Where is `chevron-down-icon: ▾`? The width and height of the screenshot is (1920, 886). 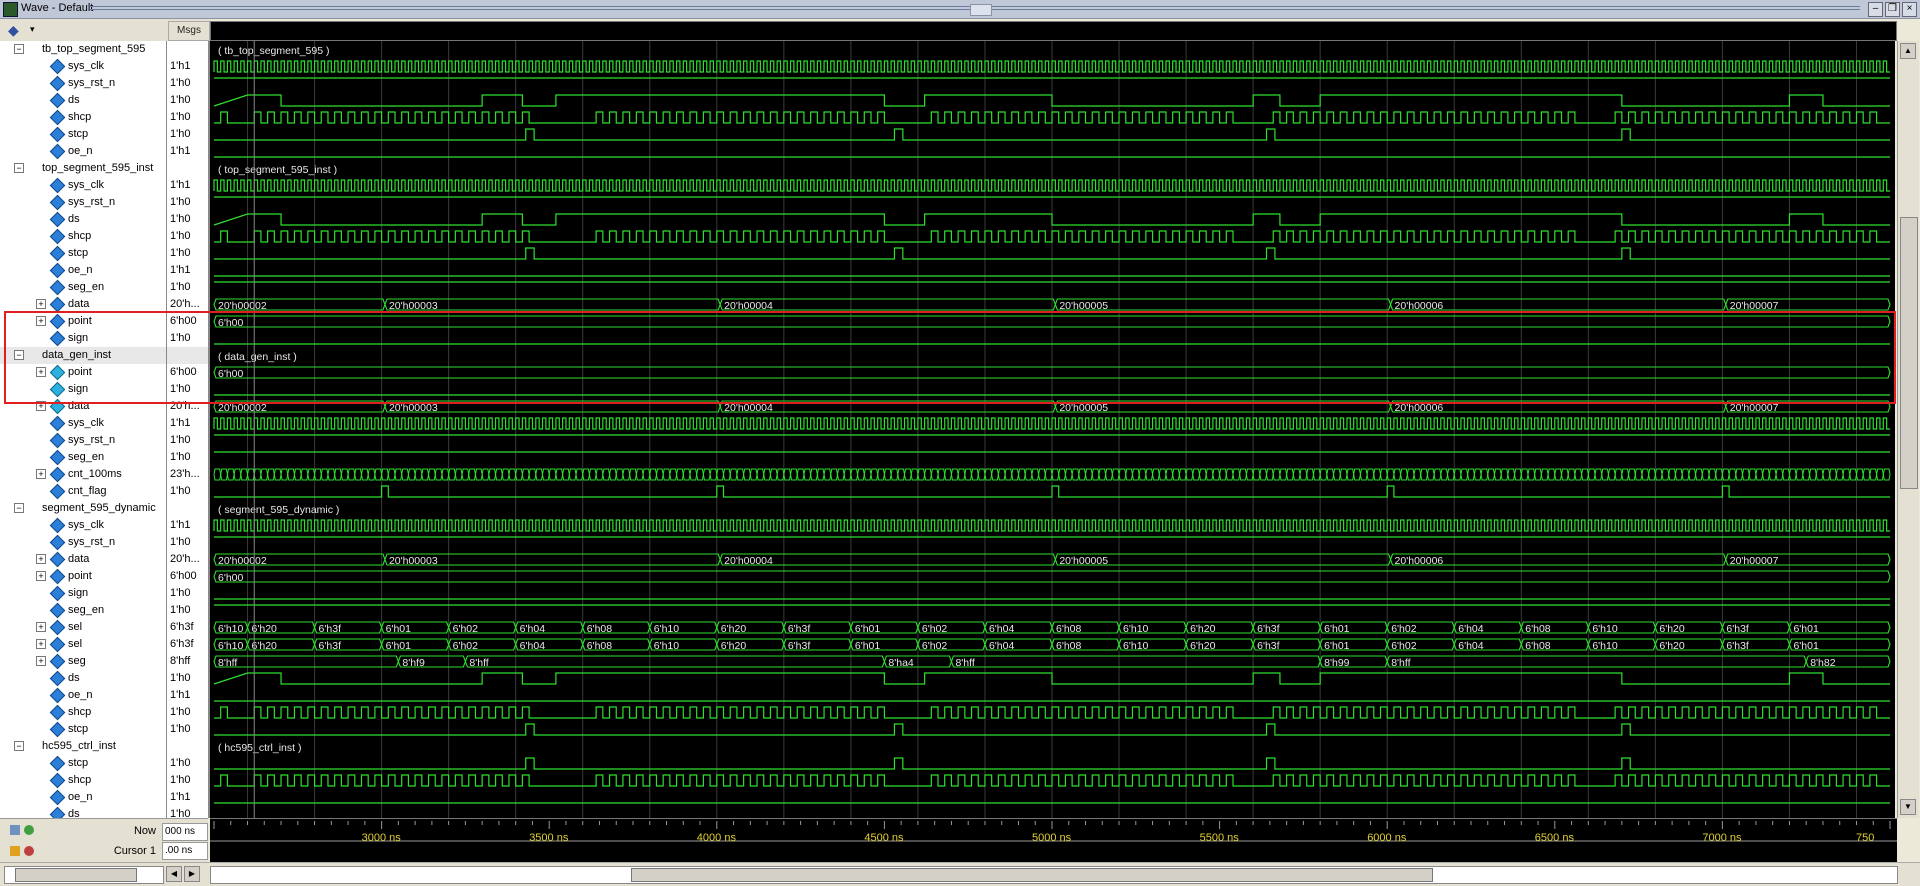
chevron-down-icon: ▾ is located at coordinates (32, 29).